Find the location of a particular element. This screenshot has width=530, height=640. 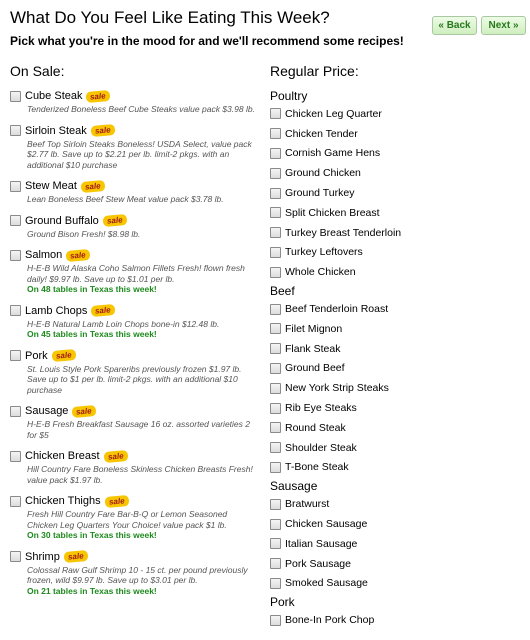

regular-item: Turkey Breast Tenderloin is located at coordinates (397, 233).